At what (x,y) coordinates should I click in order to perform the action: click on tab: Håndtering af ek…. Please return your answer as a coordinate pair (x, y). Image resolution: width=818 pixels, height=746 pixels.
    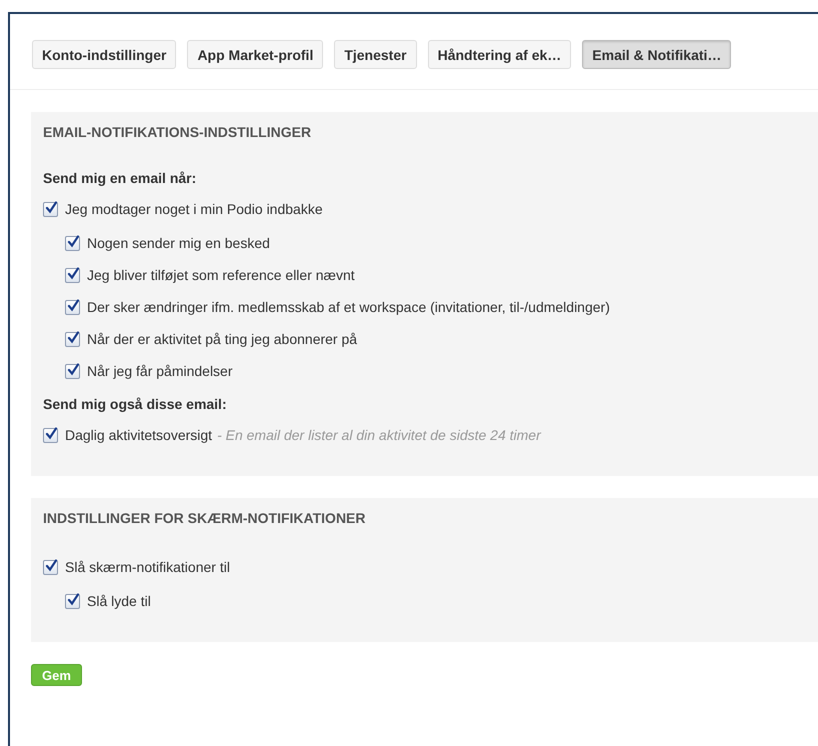
    Looking at the image, I should click on (500, 54).